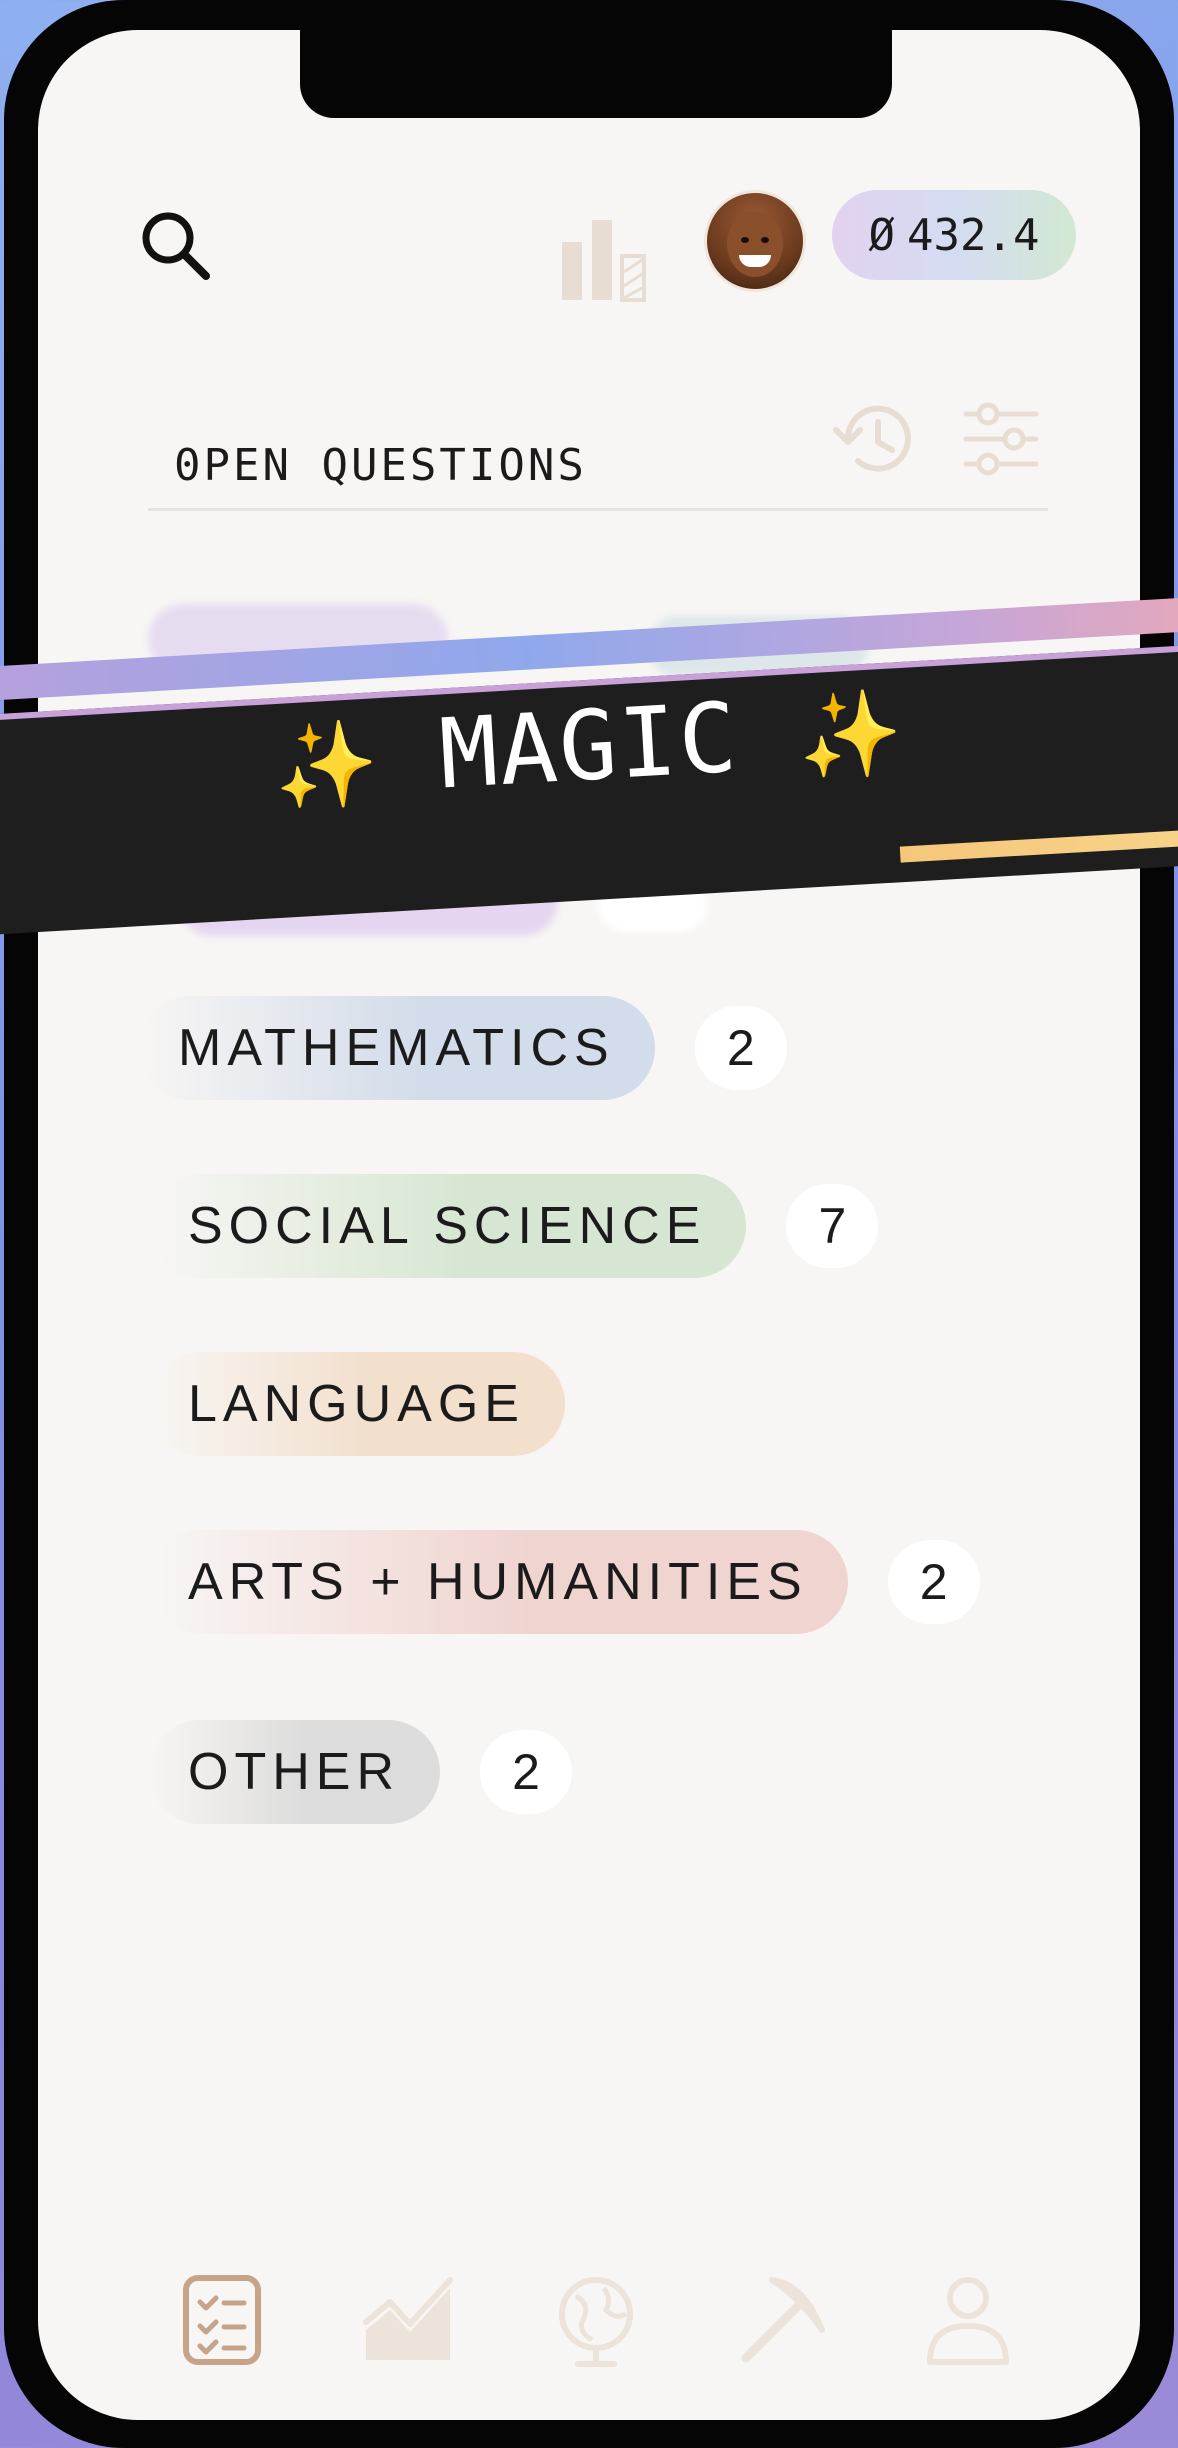 This screenshot has height=2448, width=1178. What do you see at coordinates (408, 2320) in the screenshot?
I see `trend-chart-icon` at bounding box center [408, 2320].